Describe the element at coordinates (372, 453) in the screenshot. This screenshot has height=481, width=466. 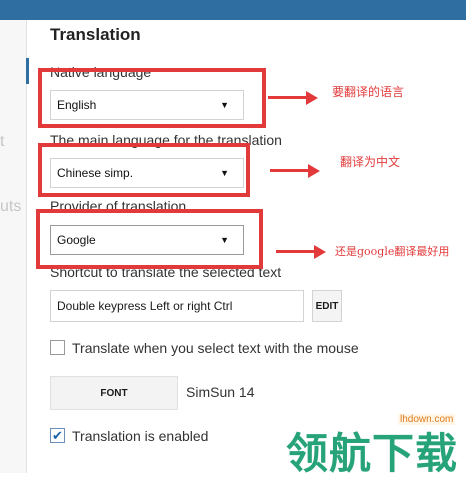
I see `watermark-logo: 领航下载` at that location.